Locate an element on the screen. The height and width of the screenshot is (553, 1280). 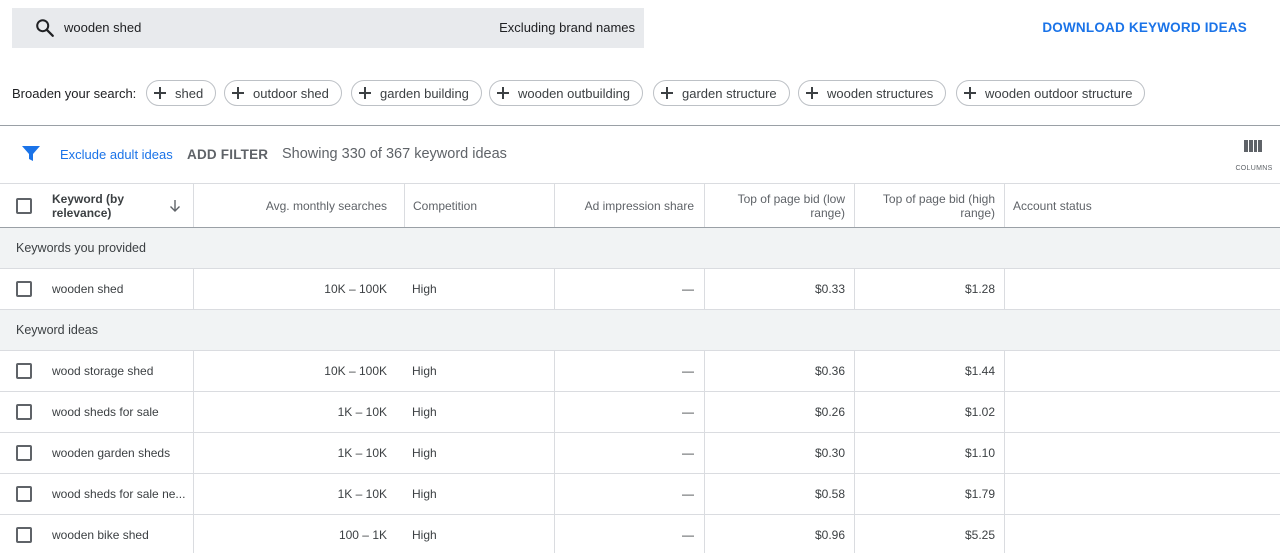
columns-button: COLUMNS is located at coordinates (1254, 156).